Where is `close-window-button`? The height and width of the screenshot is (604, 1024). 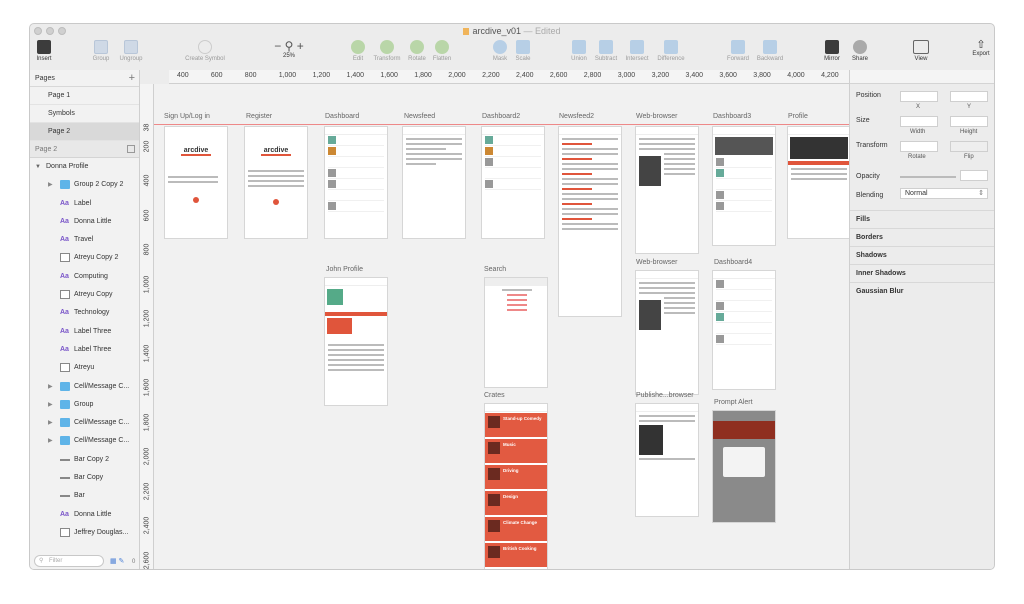 close-window-button is located at coordinates (38, 31).